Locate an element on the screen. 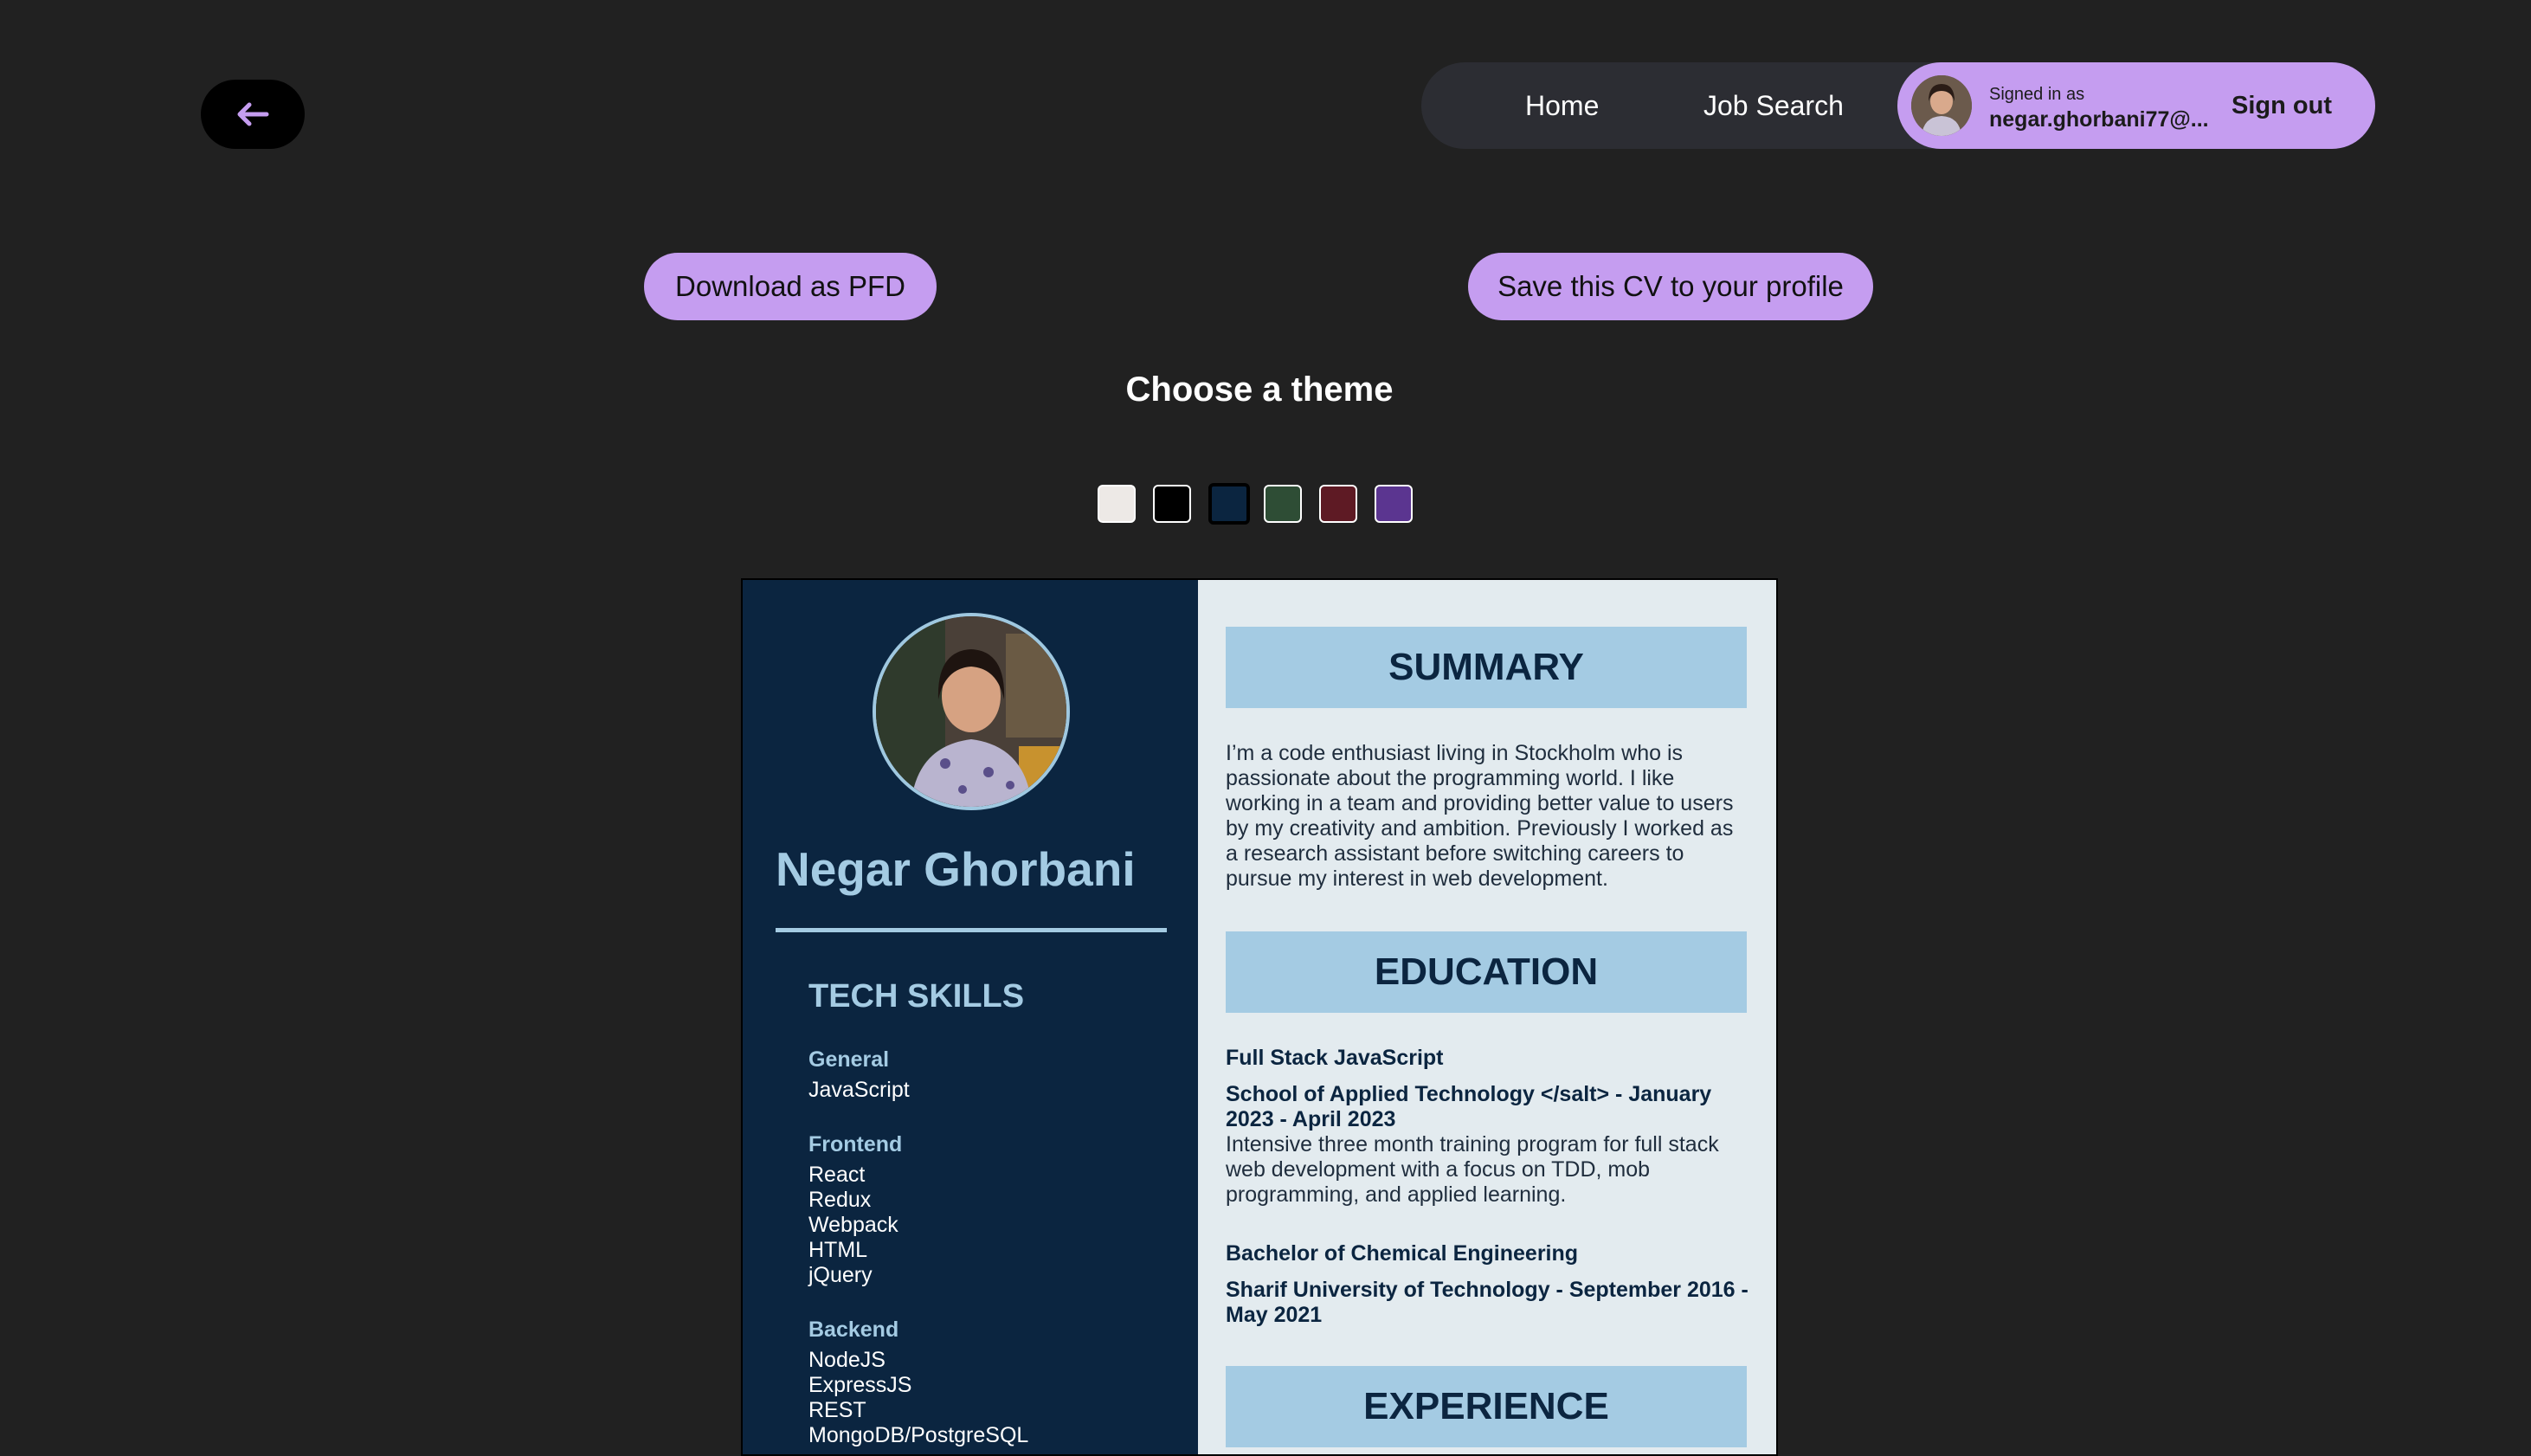 The width and height of the screenshot is (2531, 1456). skill-item: HTML is located at coordinates (838, 1250).